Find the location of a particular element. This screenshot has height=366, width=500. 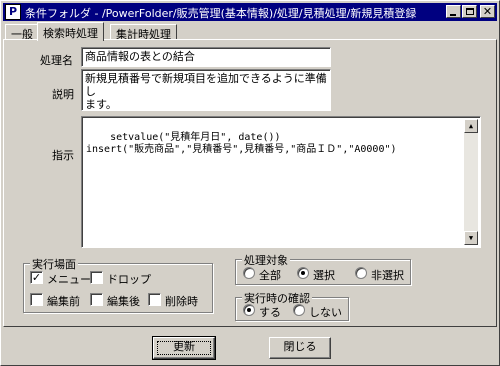

radio-target-all-dot is located at coordinates (249, 273).